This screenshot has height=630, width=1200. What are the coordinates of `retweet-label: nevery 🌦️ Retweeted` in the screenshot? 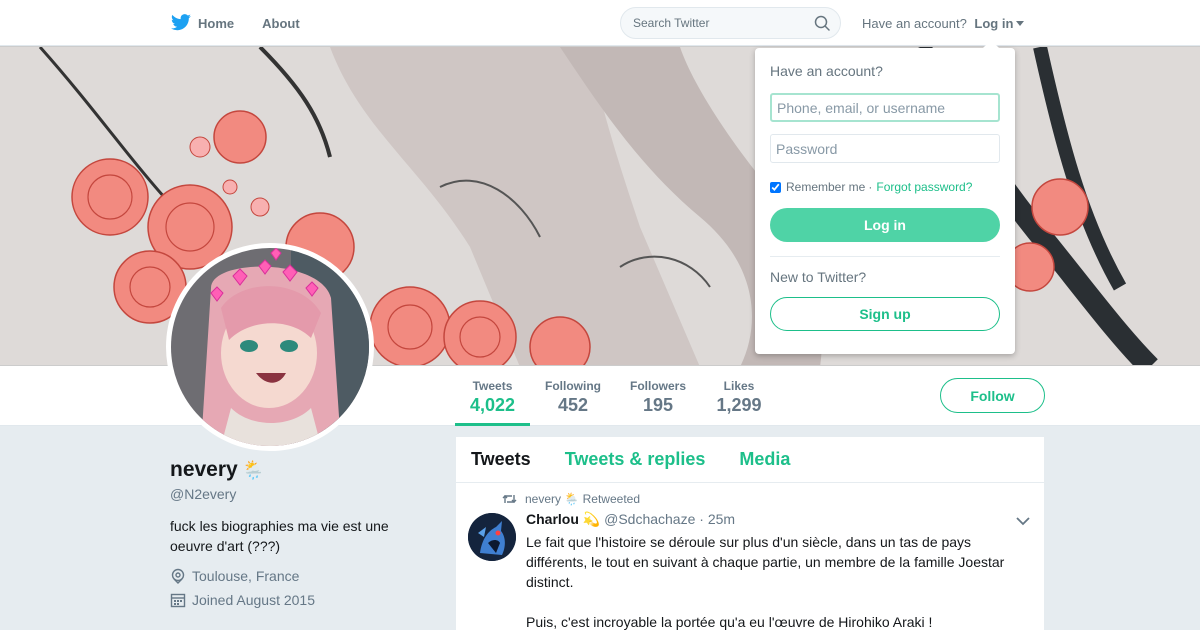 It's located at (582, 499).